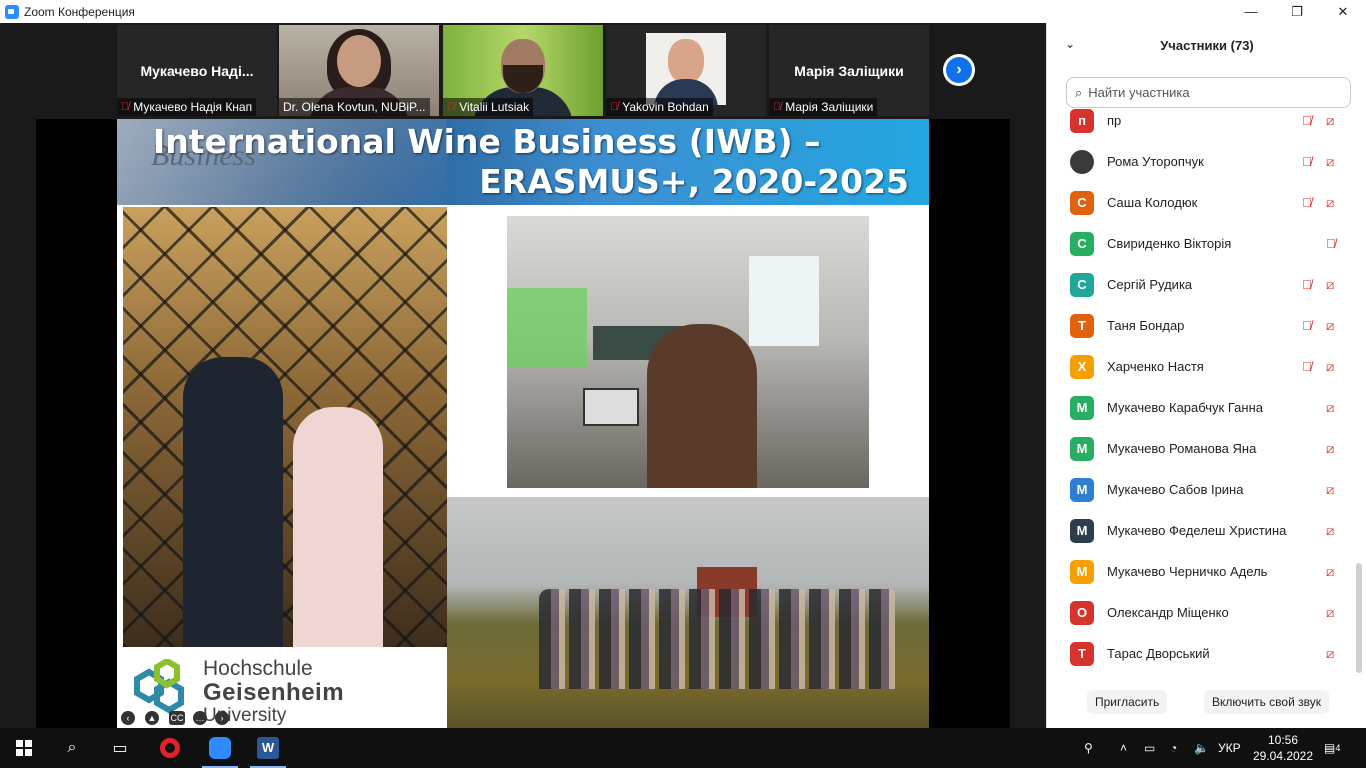  Describe the element at coordinates (1197, 530) in the screenshot. I see `participant-name: Мукачево Феделеш Христина` at that location.